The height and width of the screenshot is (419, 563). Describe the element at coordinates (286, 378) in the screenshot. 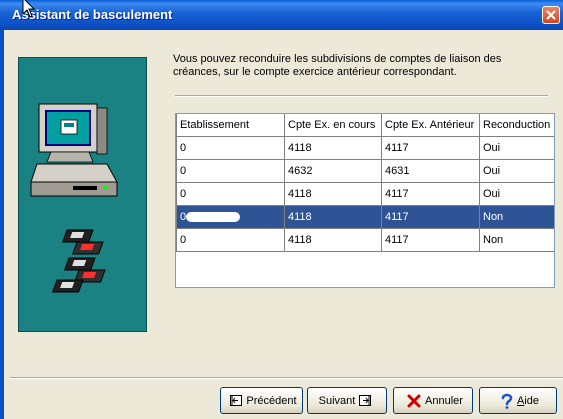

I see `separator-bottom` at that location.